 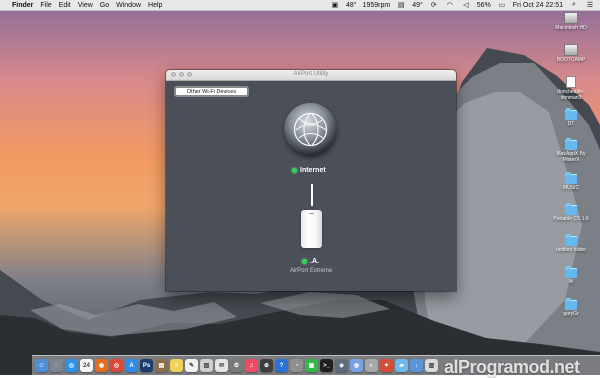 What do you see at coordinates (128, 5) in the screenshot?
I see `menu-window: Window` at bounding box center [128, 5].